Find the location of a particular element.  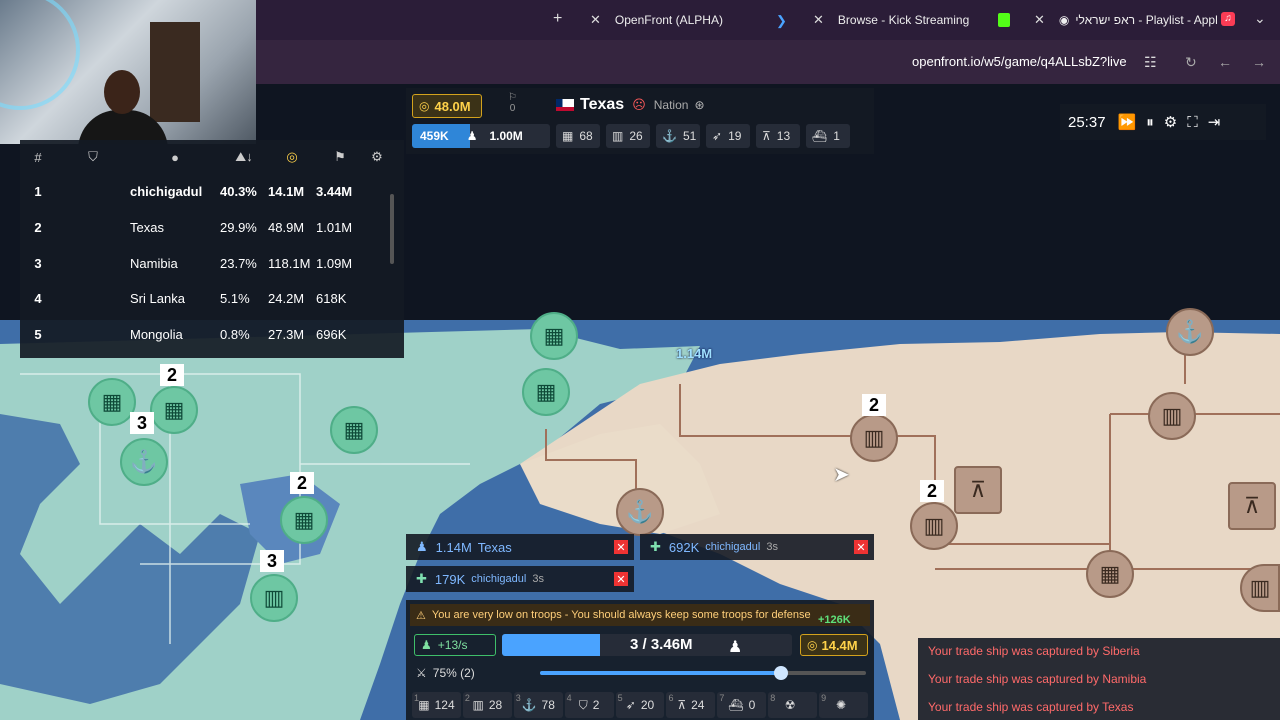

hotkey-label: 5 is located at coordinates (620, 698).